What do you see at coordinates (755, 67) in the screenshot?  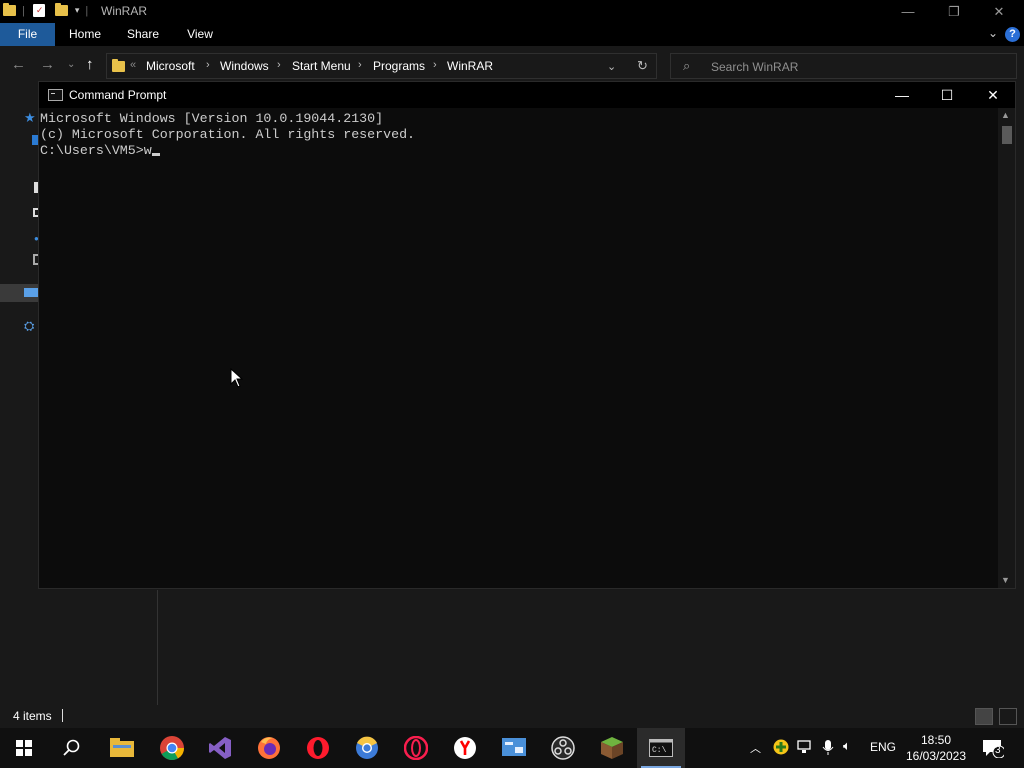 I see `search-placeholder: Search WinRAR` at bounding box center [755, 67].